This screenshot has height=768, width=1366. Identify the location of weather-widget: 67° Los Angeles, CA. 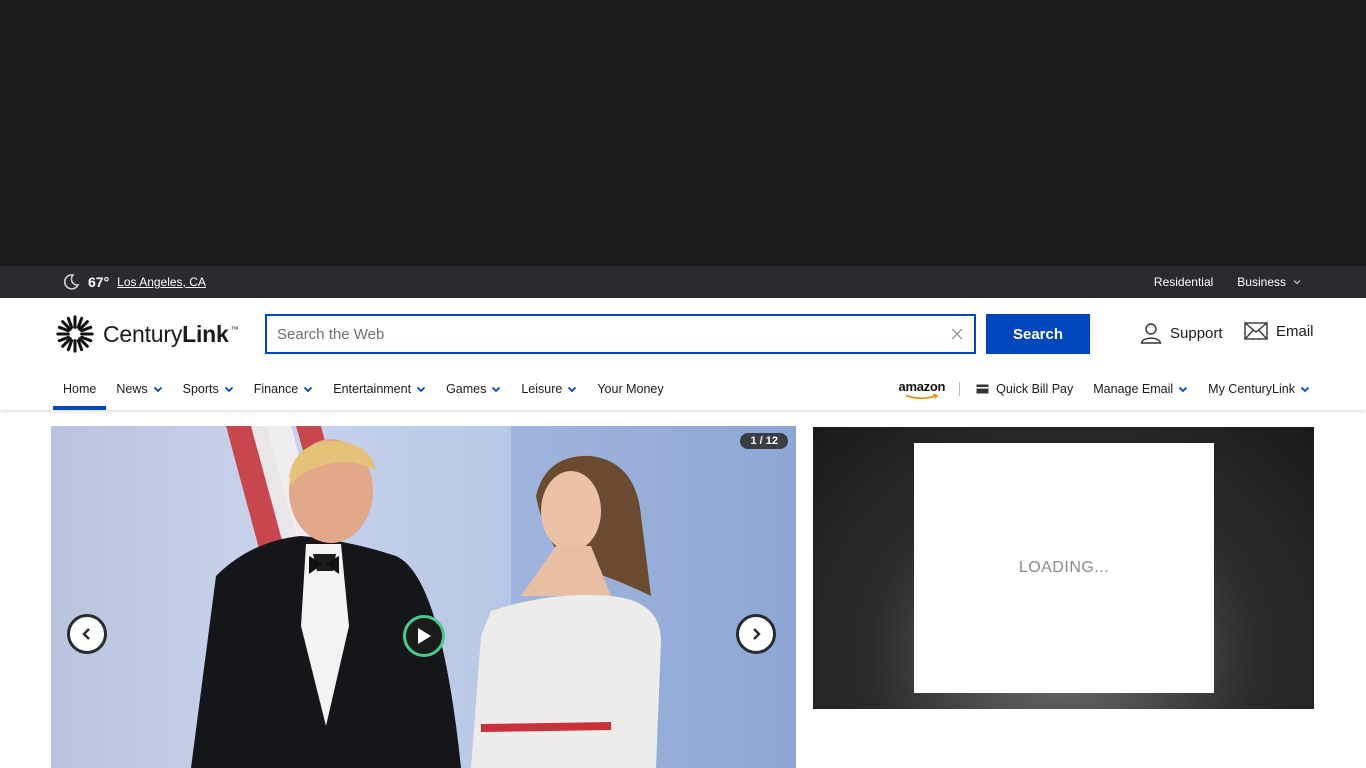
(134, 282).